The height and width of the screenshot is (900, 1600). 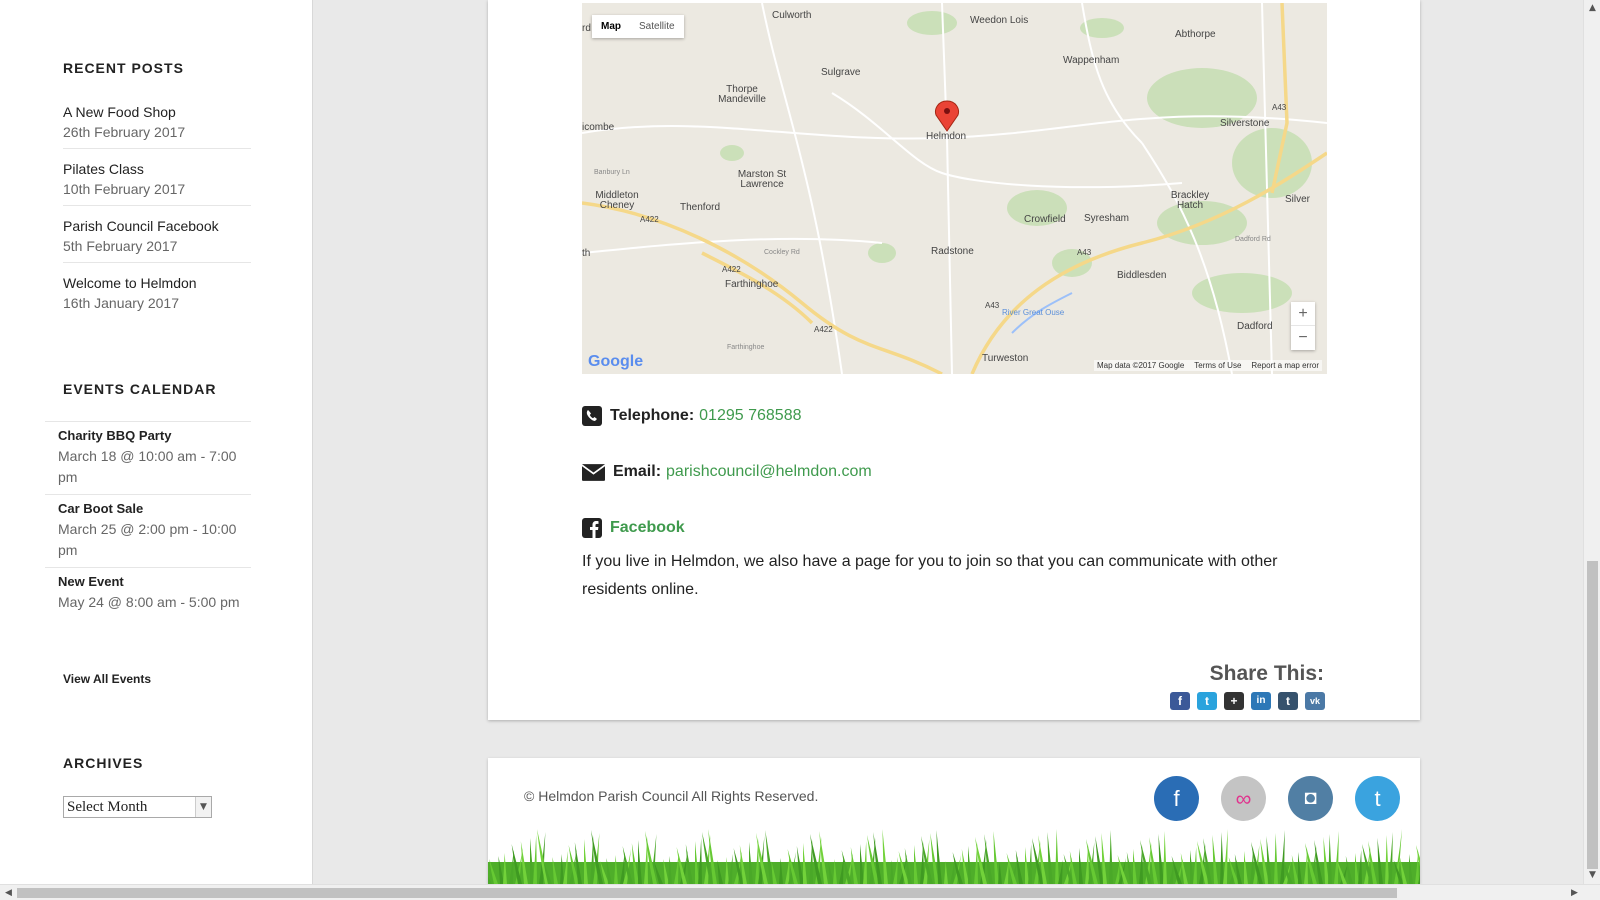 I want to click on map-place: Silverstone, so click(x=1245, y=123).